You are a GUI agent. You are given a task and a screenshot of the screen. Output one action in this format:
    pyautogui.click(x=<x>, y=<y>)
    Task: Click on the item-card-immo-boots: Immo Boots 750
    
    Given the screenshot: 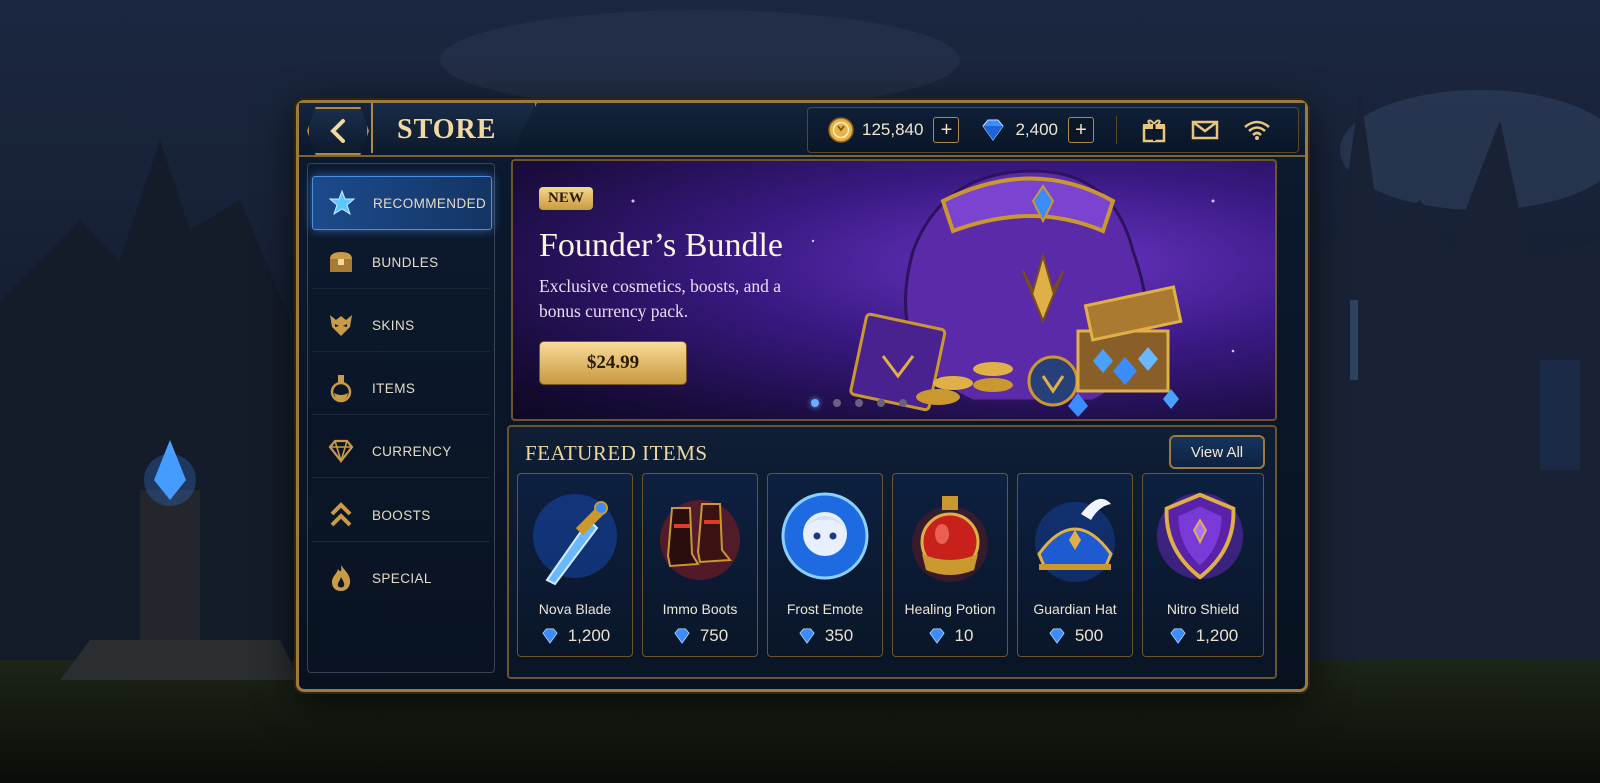 What is the action you would take?
    pyautogui.click(x=700, y=565)
    